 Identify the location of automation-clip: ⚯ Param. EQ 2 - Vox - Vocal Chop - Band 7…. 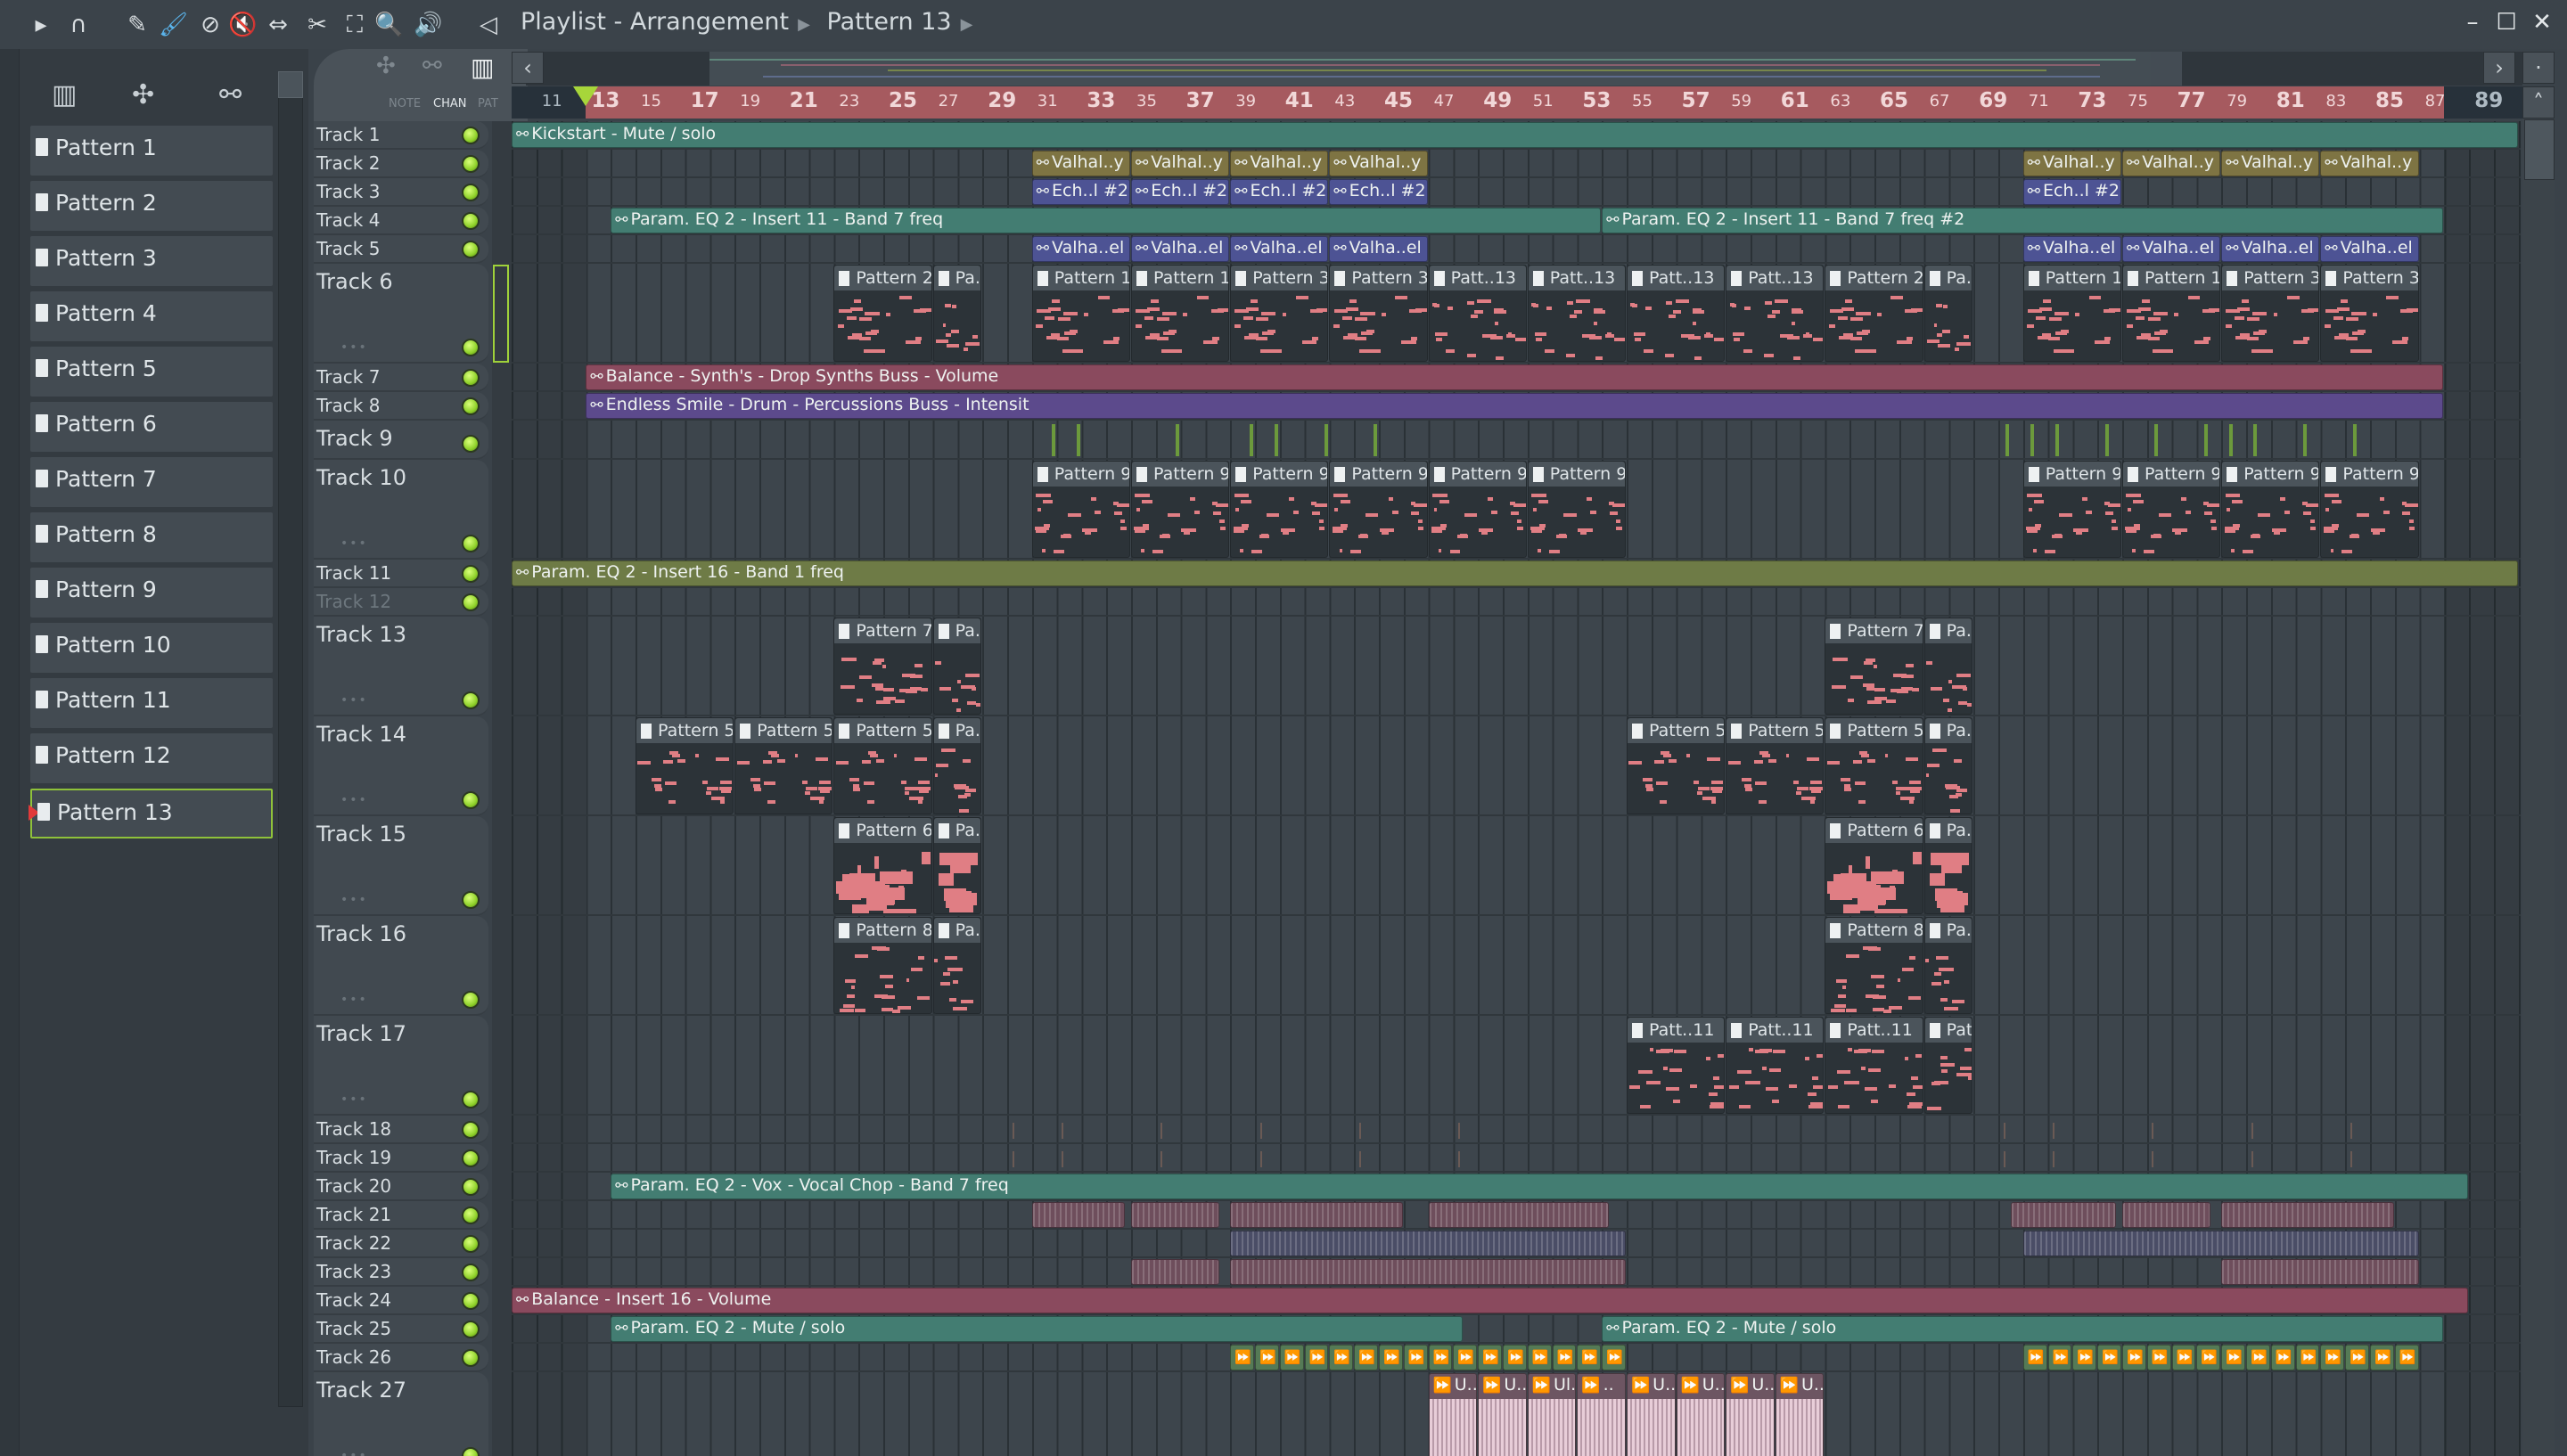
(1540, 1186).